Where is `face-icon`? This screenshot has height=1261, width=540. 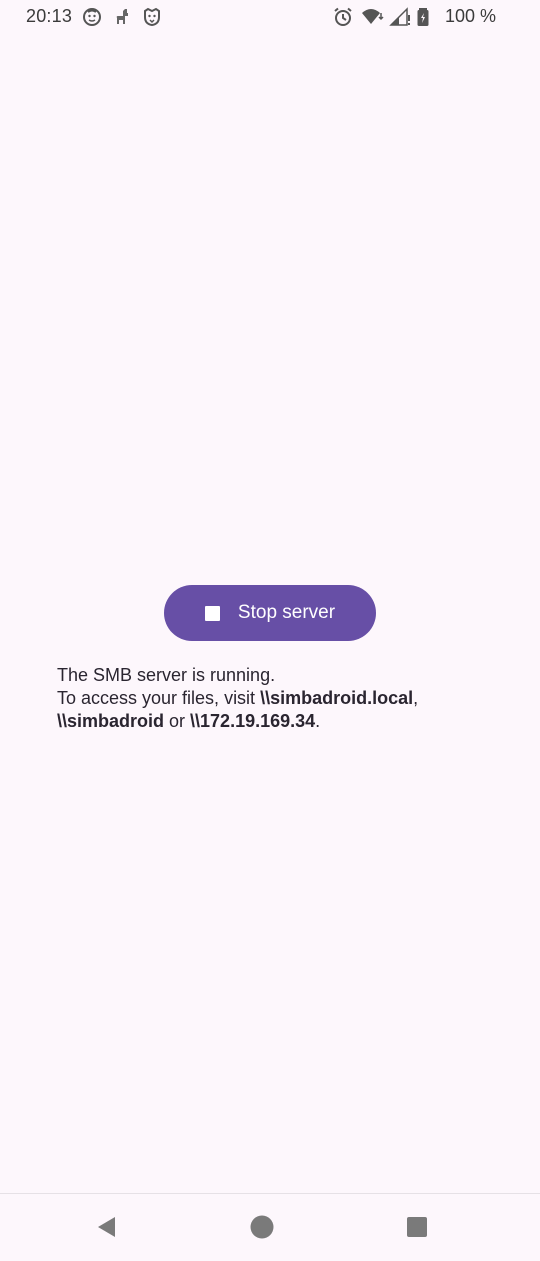
face-icon is located at coordinates (92, 17).